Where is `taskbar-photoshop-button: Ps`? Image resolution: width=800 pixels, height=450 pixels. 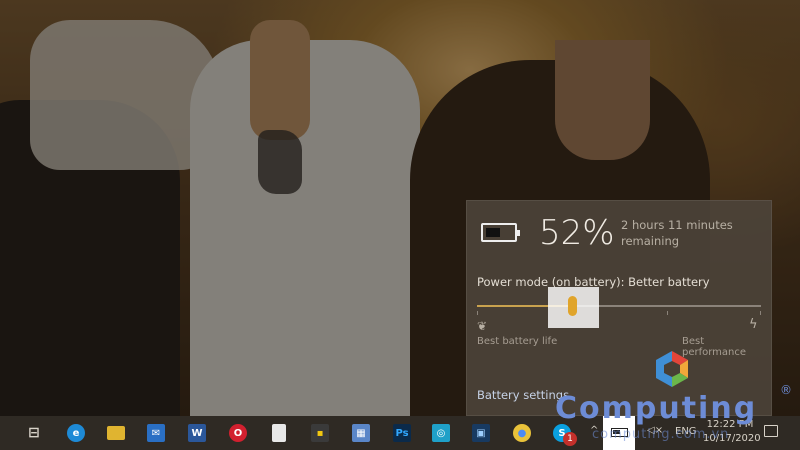
taskbar-photoshop-button: Ps is located at coordinates (402, 433).